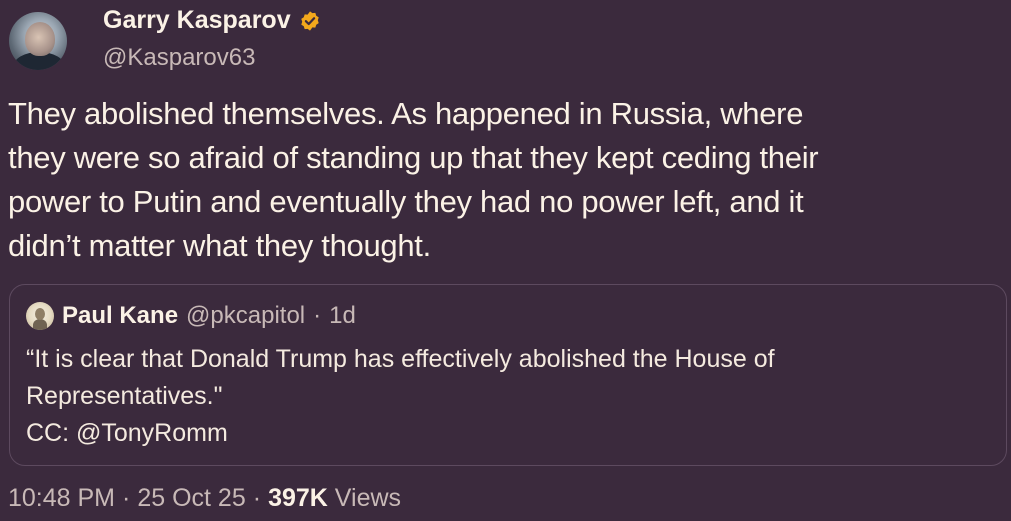 The height and width of the screenshot is (521, 1011). I want to click on author-handle: @Kasparov63, so click(179, 58).